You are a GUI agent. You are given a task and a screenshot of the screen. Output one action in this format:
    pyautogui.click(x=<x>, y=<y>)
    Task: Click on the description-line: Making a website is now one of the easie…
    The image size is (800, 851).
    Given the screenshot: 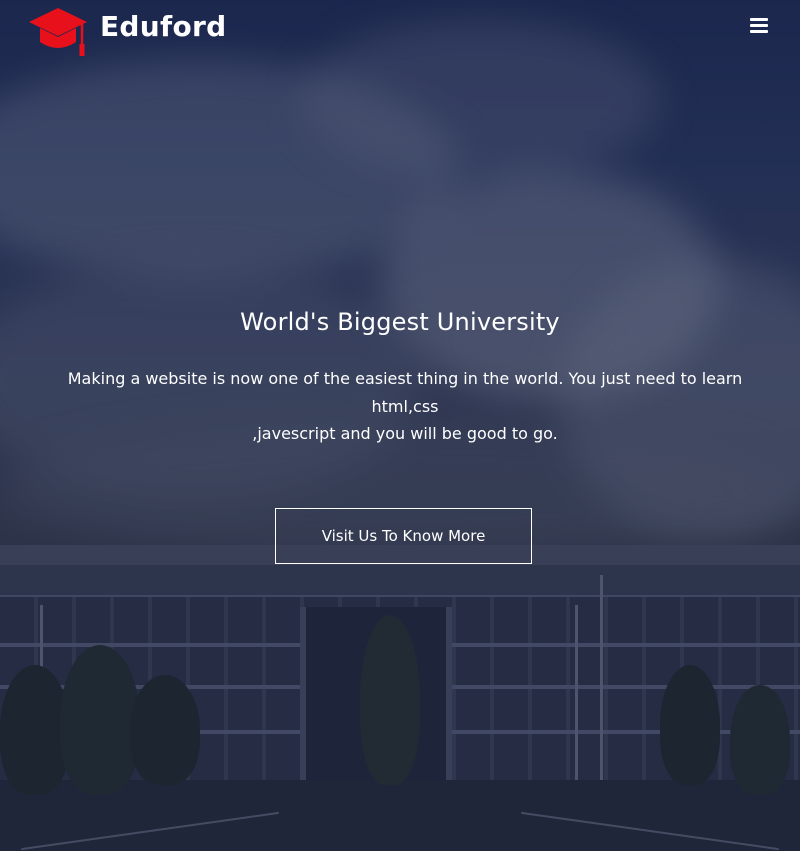 What is the action you would take?
    pyautogui.click(x=405, y=378)
    